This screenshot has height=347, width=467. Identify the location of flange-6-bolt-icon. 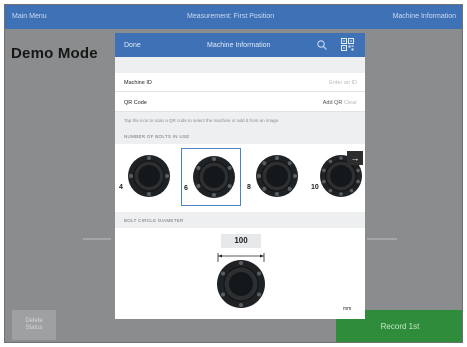
(214, 177).